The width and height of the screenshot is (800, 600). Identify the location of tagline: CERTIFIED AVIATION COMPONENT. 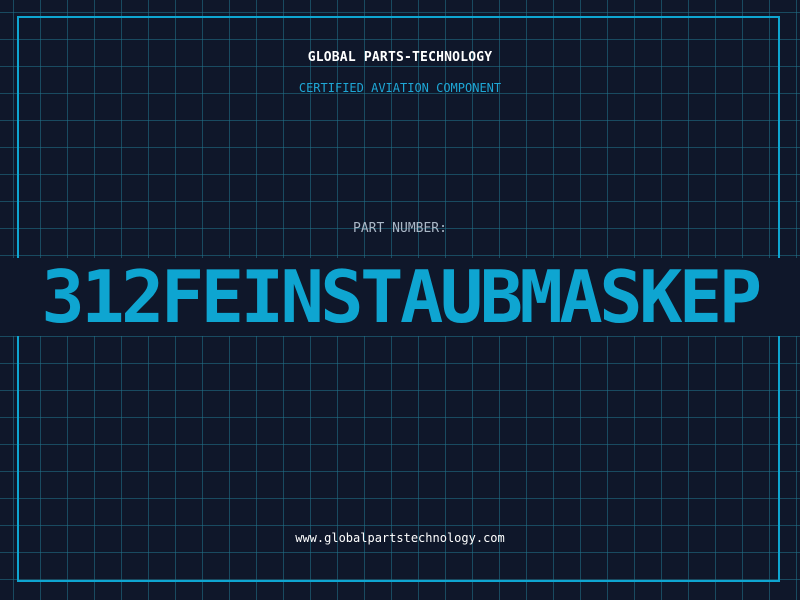
(400, 88).